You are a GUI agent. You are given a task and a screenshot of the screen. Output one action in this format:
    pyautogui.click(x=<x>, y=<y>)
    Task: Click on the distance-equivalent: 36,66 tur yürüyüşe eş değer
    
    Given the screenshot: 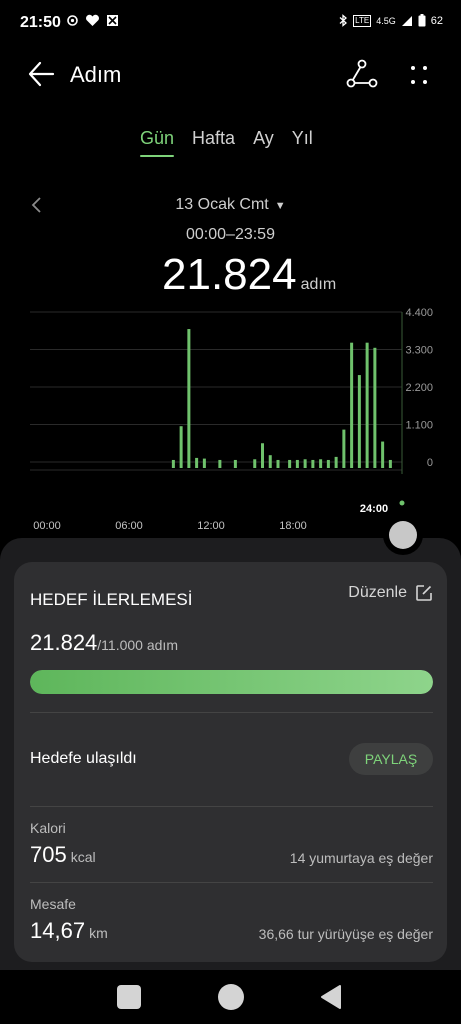 What is the action you would take?
    pyautogui.click(x=345, y=934)
    